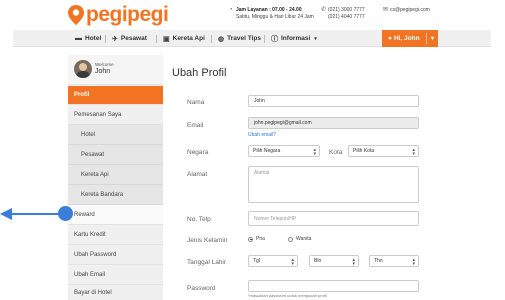 The height and width of the screenshot is (300, 505). What do you see at coordinates (383, 151) in the screenshot?
I see `kota-select: Pilih Kota ▴ ▾` at bounding box center [383, 151].